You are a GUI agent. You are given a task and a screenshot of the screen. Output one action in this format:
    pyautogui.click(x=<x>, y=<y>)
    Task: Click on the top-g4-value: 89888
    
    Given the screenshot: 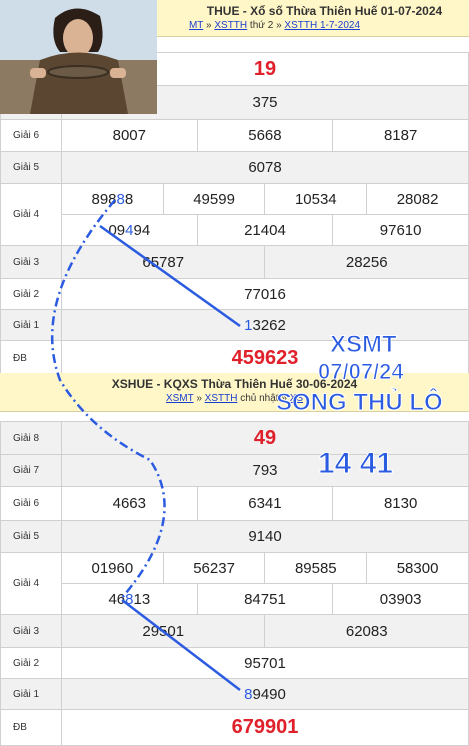 What is the action you would take?
    pyautogui.click(x=112, y=199)
    